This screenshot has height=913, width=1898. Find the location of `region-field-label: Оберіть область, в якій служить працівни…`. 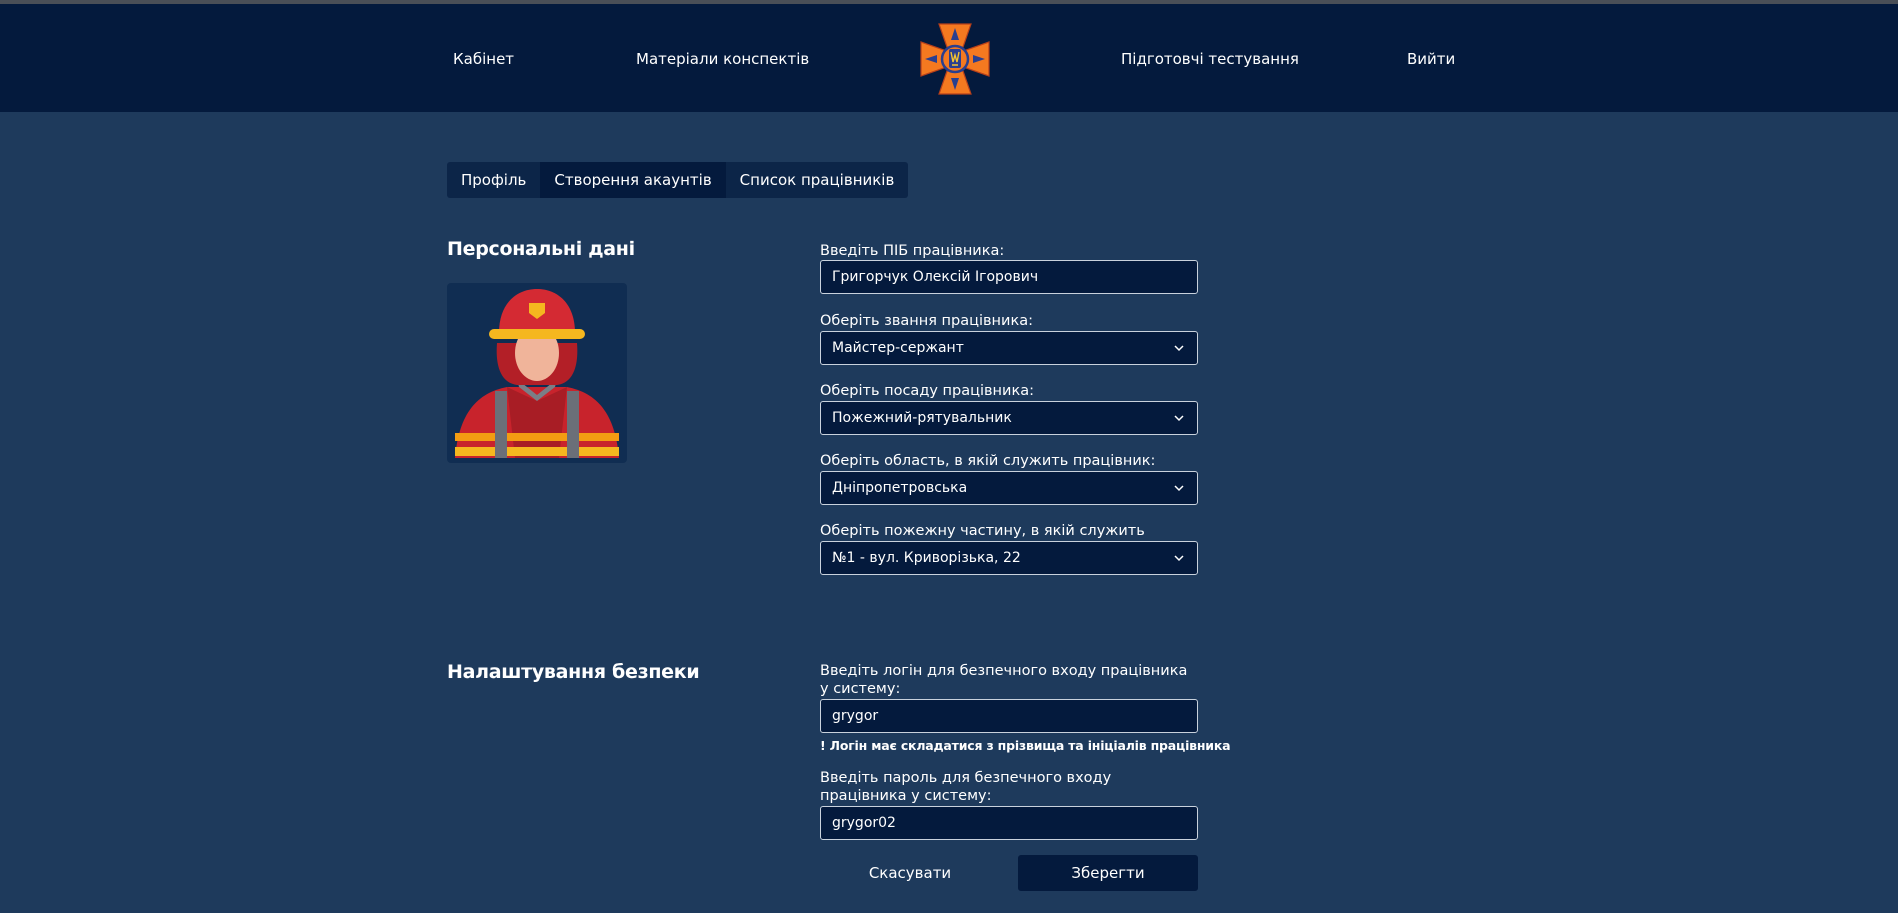

region-field-label: Оберіть область, в якій служить працівни… is located at coordinates (988, 461).